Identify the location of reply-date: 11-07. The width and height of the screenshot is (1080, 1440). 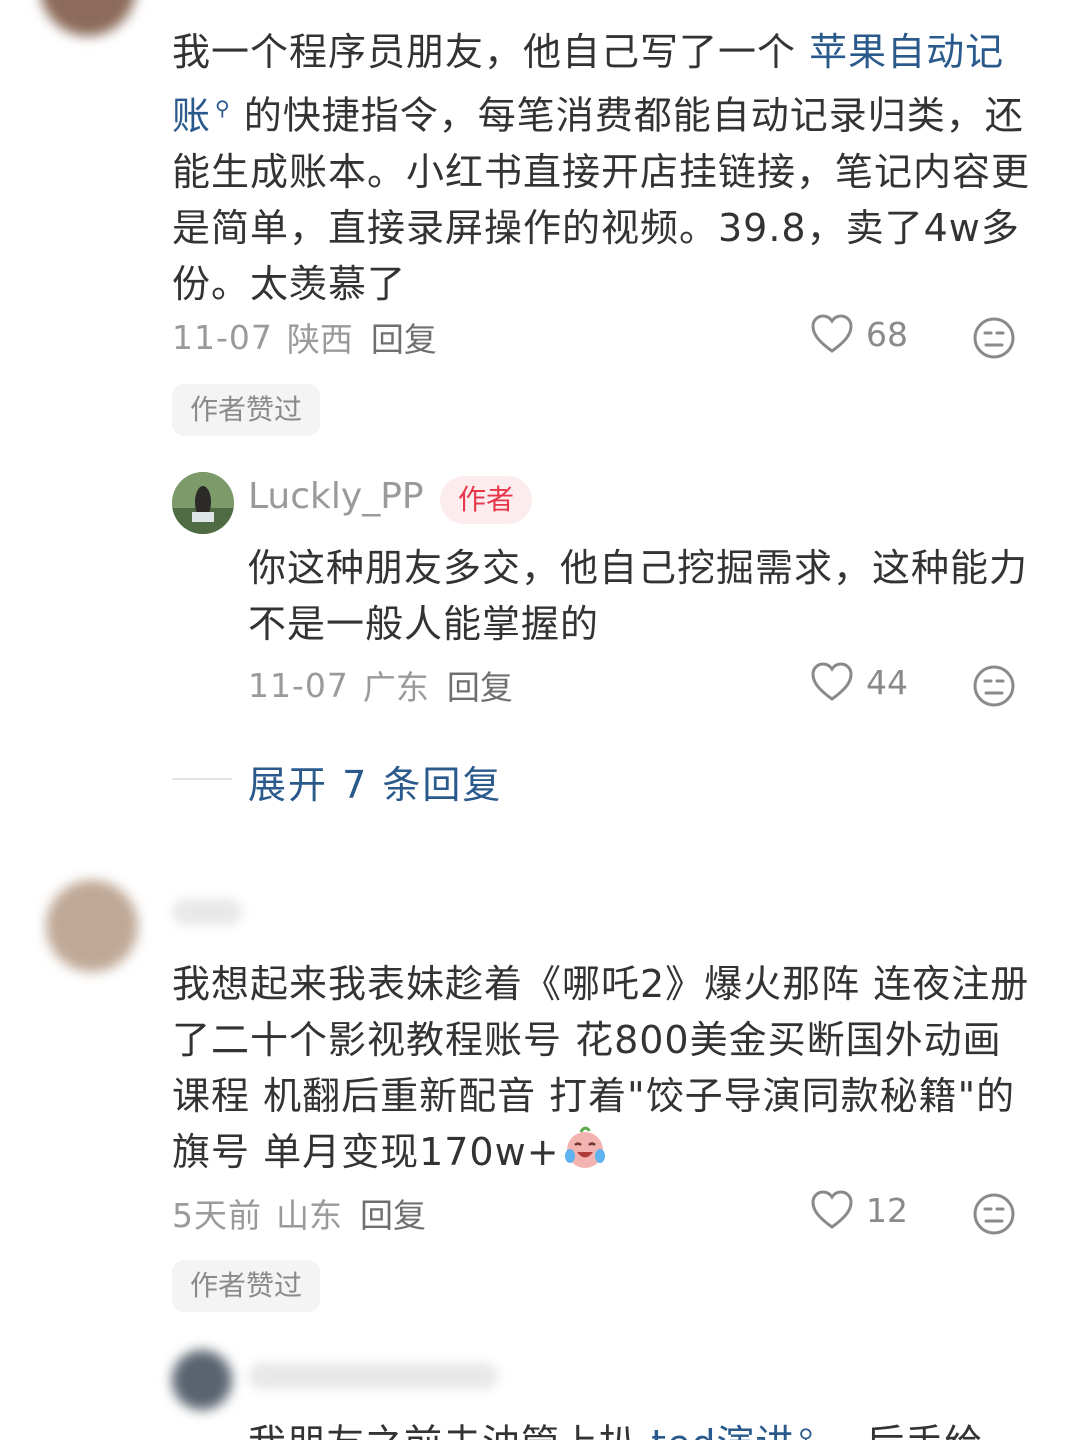
(298, 685).